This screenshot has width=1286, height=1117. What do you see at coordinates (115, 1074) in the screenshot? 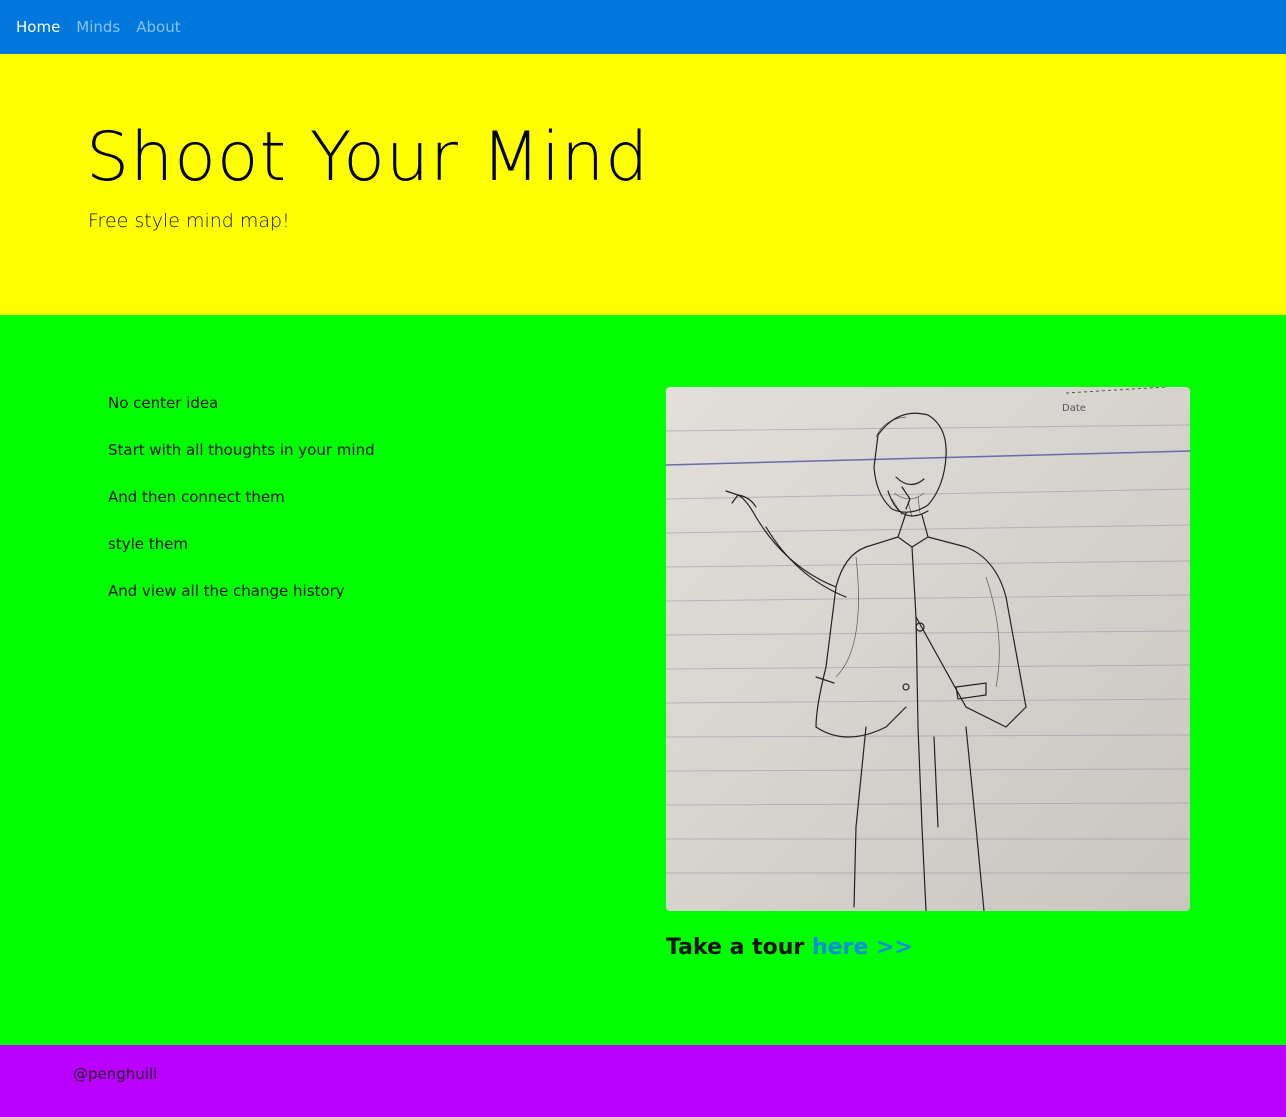
I see `footer-credit: @penghuili` at bounding box center [115, 1074].